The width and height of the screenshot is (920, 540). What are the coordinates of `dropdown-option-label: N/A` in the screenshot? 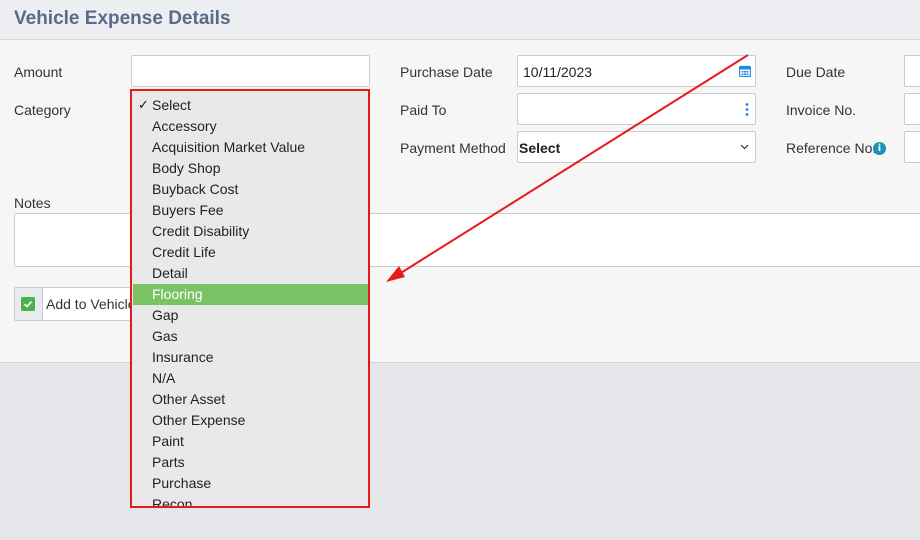 It's located at (164, 378).